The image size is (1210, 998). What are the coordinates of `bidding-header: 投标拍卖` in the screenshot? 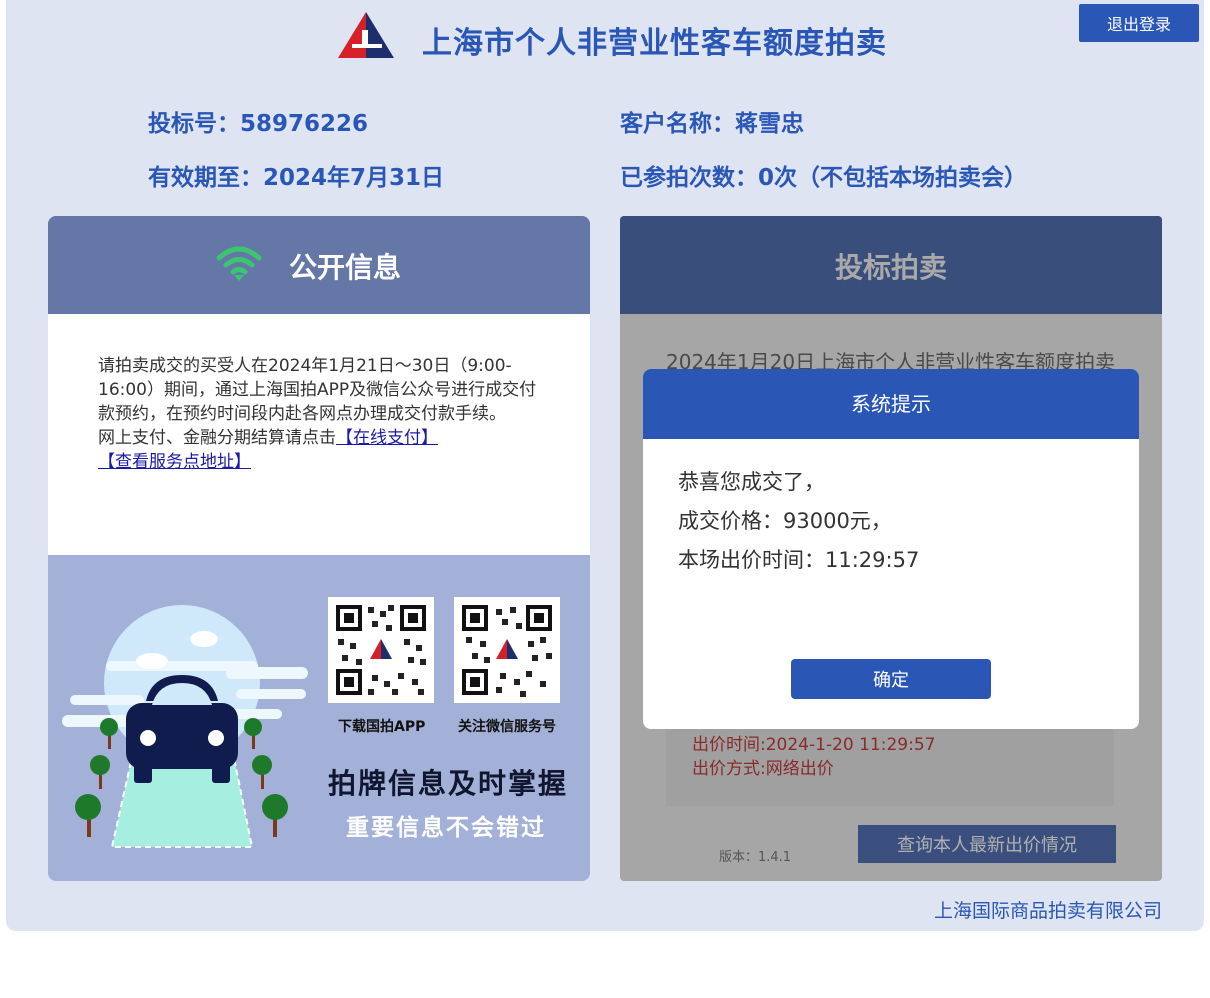 It's located at (891, 265).